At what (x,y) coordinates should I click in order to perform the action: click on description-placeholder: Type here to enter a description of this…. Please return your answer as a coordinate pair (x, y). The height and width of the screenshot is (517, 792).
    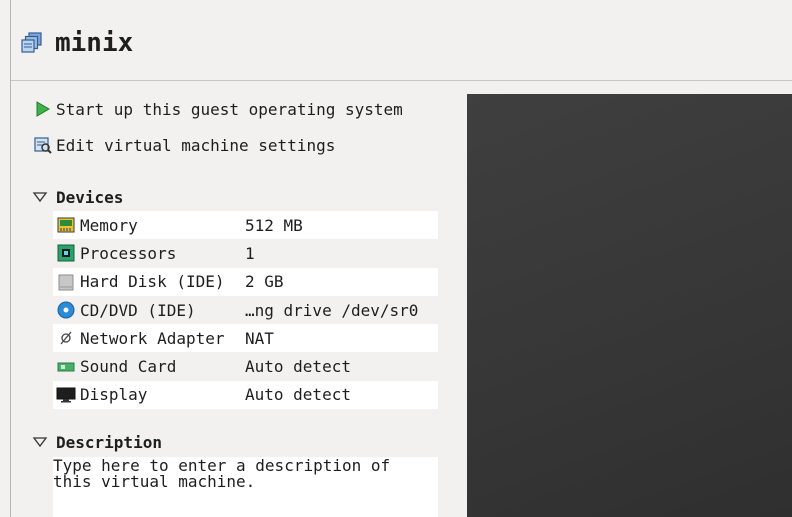
    Looking at the image, I should click on (226, 473).